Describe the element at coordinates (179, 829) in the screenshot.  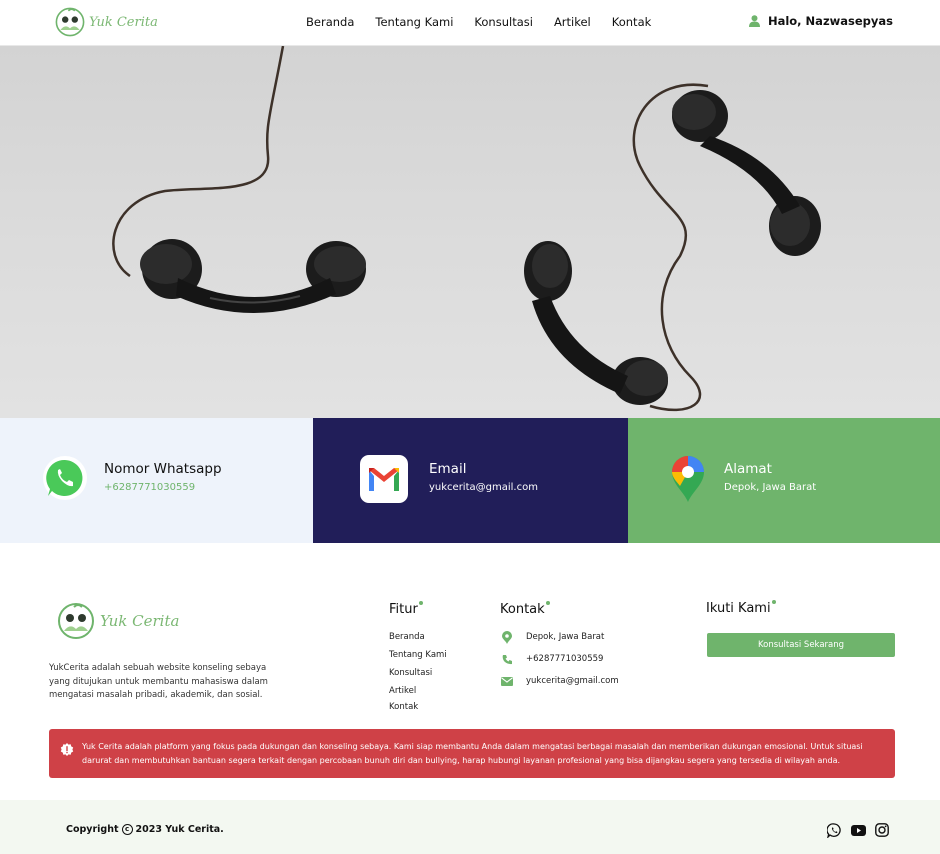
I see `copyright-suffix: 2023 Yuk Cerita.` at that location.